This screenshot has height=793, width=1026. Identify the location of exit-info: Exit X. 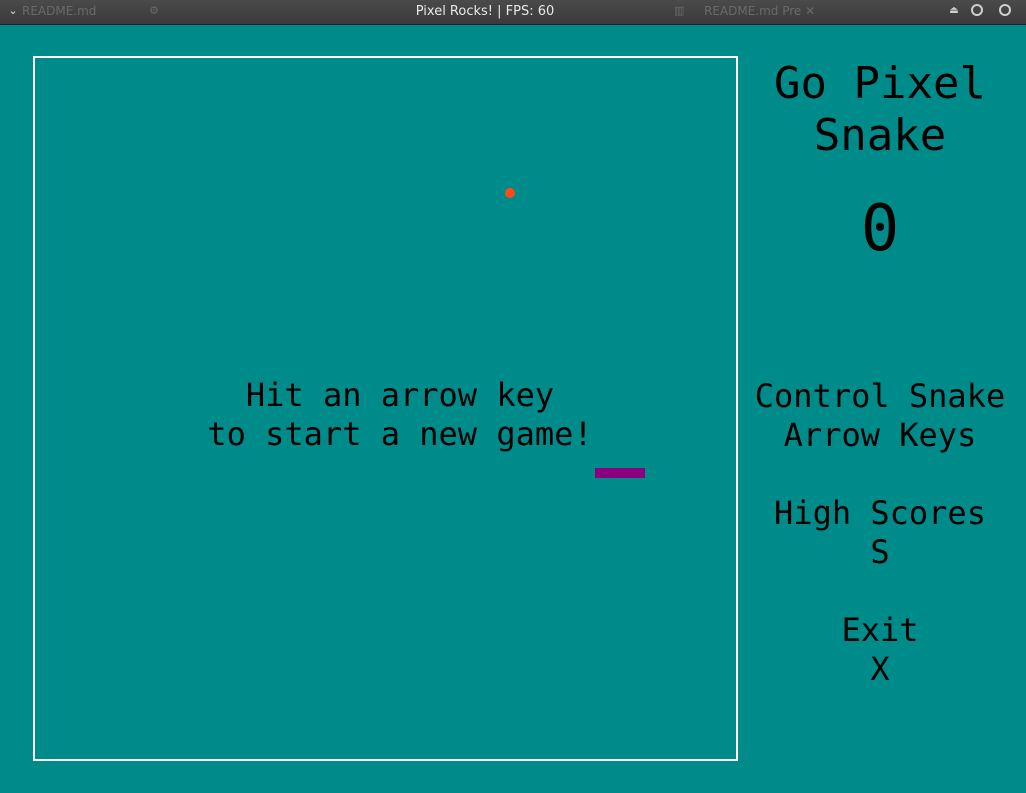
(880, 650).